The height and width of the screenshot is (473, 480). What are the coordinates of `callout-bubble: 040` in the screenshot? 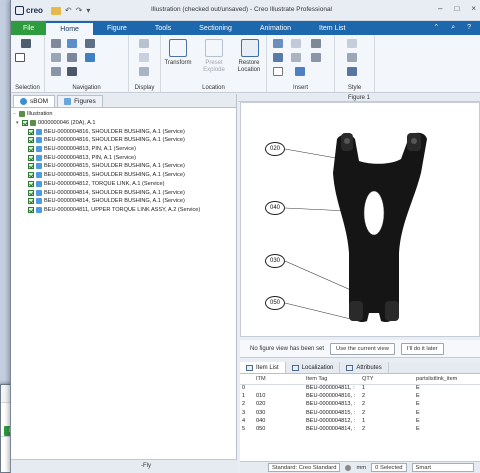 It's located at (275, 208).